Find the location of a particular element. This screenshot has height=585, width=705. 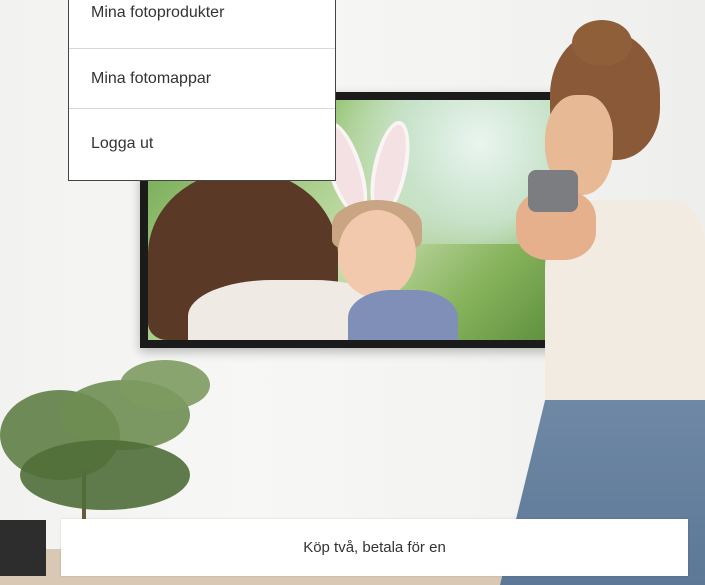

dark-side-block is located at coordinates (23, 548).